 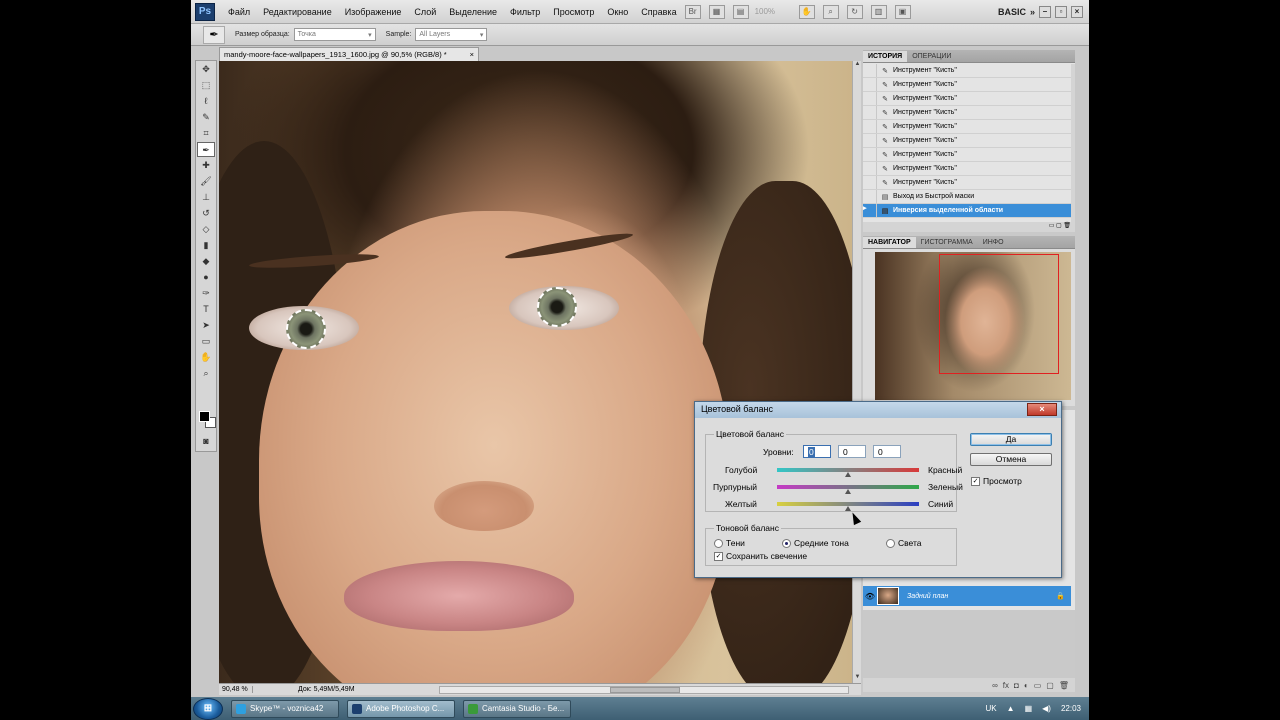 What do you see at coordinates (285, 708) in the screenshot?
I see `taskbar-skype: Skype™ - voznica42` at bounding box center [285, 708].